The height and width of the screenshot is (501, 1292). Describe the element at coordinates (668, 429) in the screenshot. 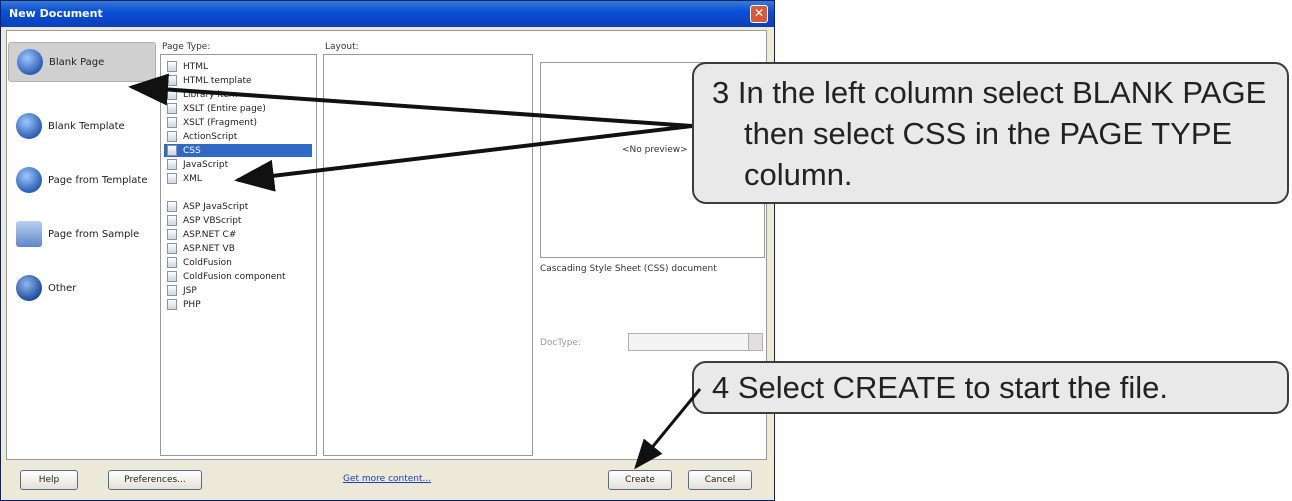

I see `arrow-to-create` at that location.